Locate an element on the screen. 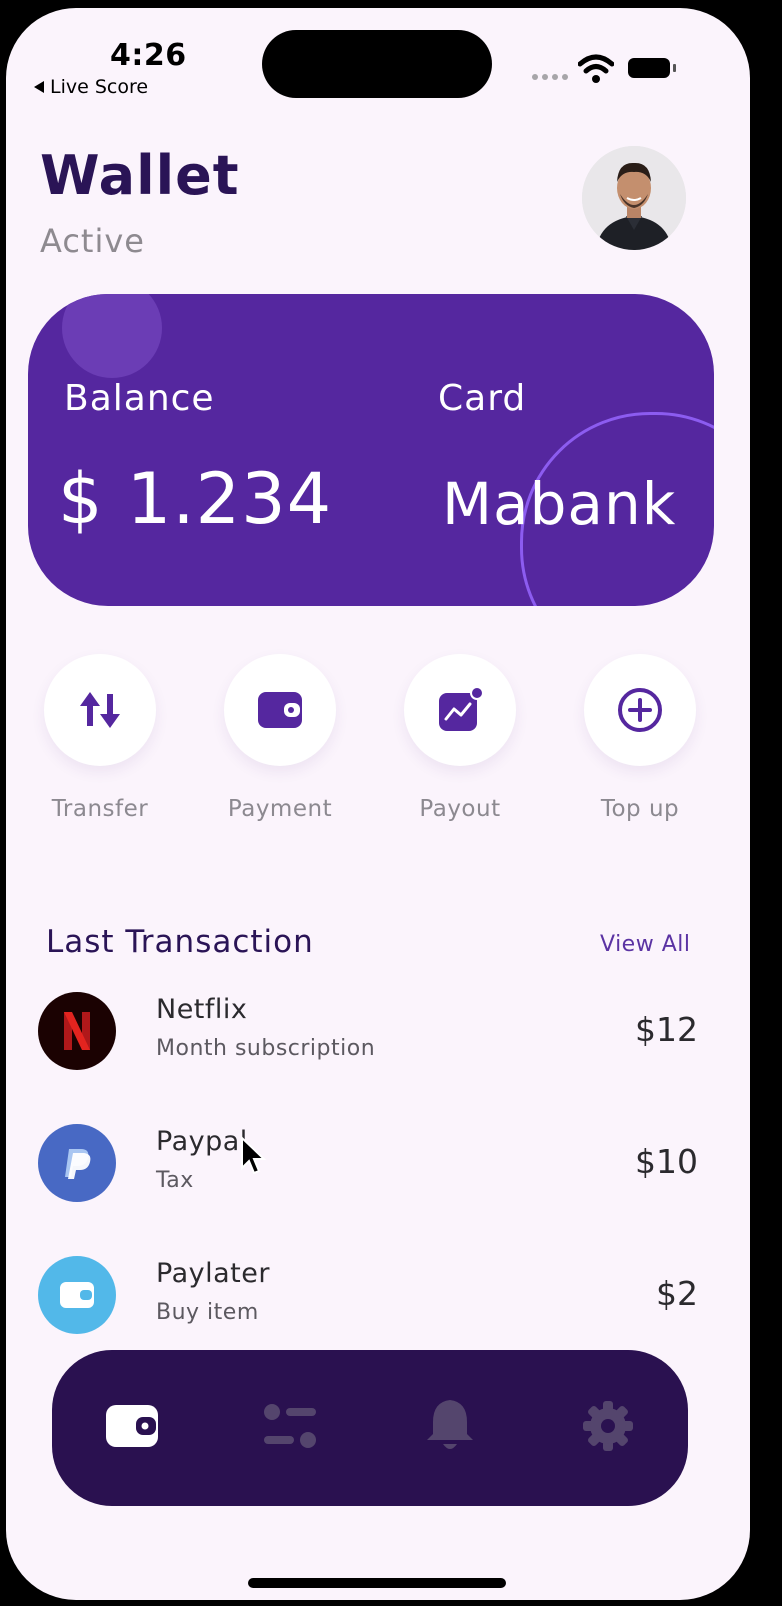 This screenshot has width=782, height=1606. action-label: Payout is located at coordinates (460, 809).